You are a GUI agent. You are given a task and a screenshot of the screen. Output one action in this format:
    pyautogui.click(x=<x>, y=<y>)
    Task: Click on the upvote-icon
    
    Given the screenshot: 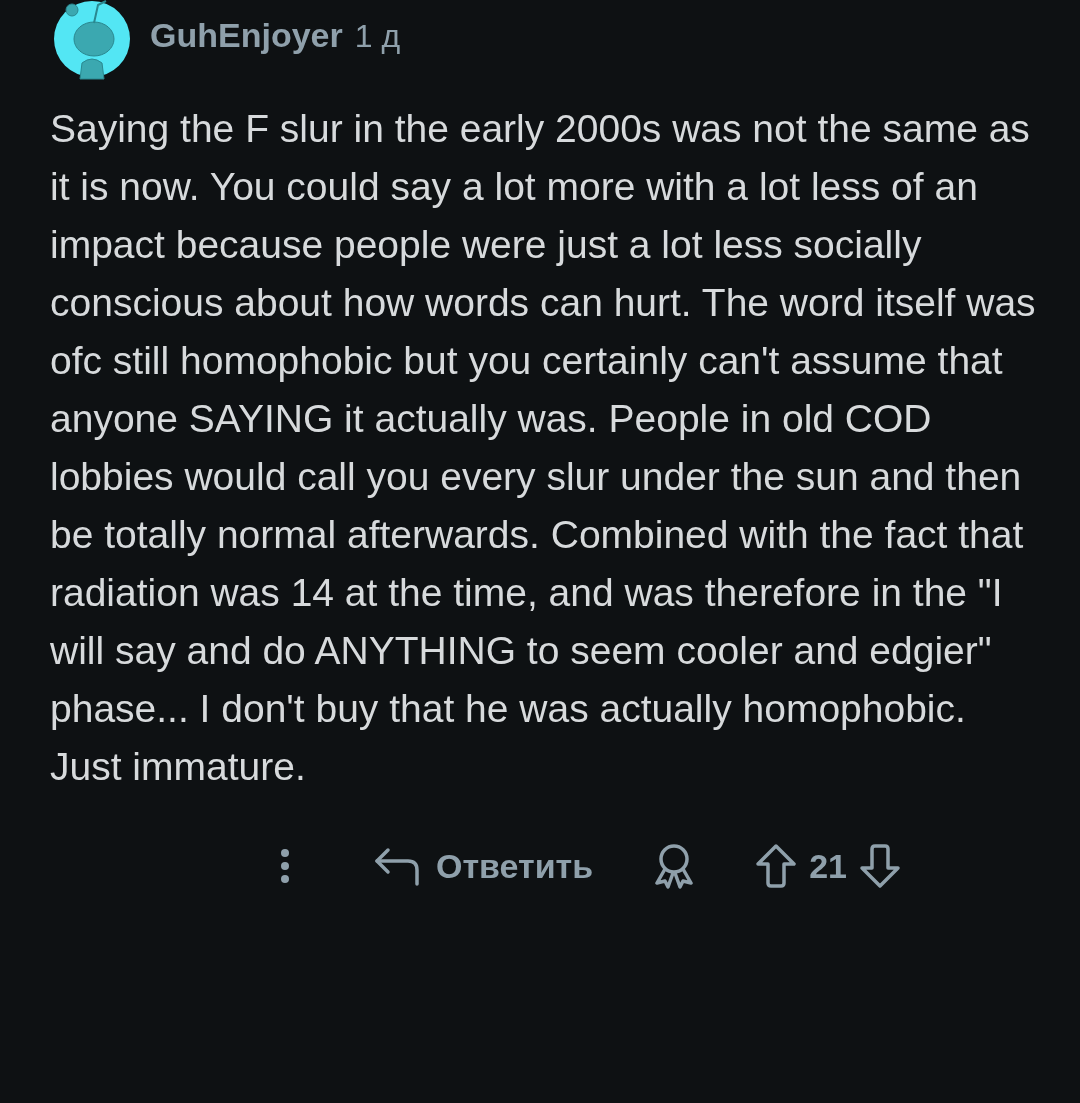 What is the action you would take?
    pyautogui.click(x=776, y=866)
    